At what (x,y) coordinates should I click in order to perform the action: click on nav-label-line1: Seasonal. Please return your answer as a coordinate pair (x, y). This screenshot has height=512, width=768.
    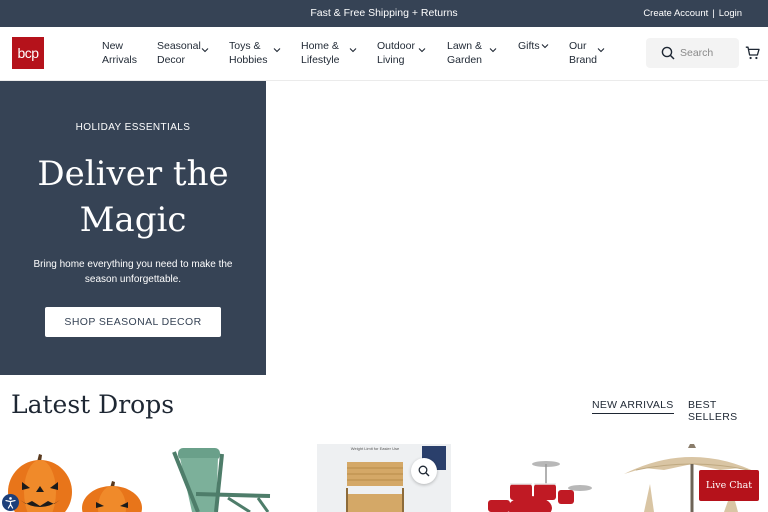
    Looking at the image, I should click on (179, 46).